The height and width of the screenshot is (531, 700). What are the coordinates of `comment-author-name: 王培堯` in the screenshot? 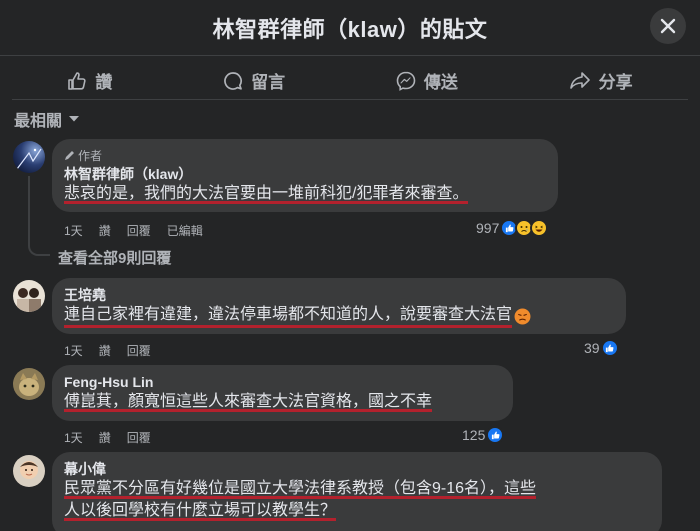 It's located at (339, 295).